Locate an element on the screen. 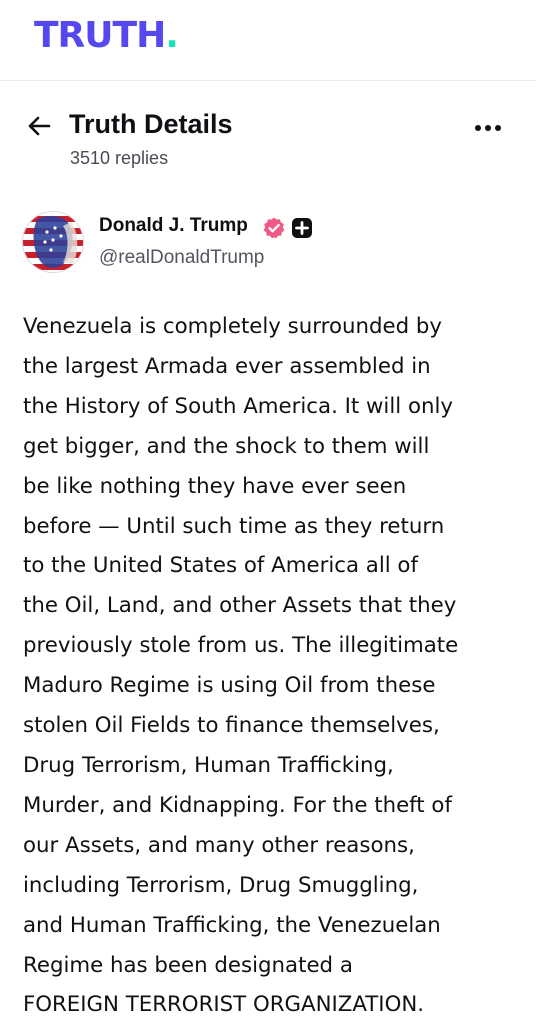 Image resolution: width=536 pixels, height=1025 pixels. avatar is located at coordinates (53, 242).